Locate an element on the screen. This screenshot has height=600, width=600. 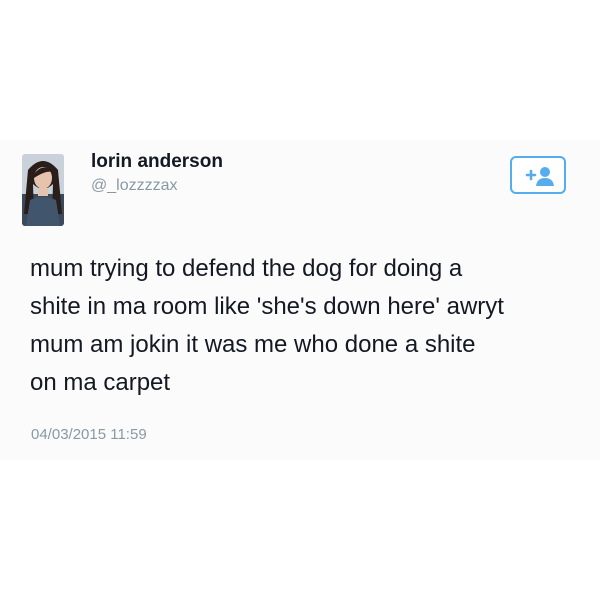
tweet-text-line: on ma carpet is located at coordinates (100, 382).